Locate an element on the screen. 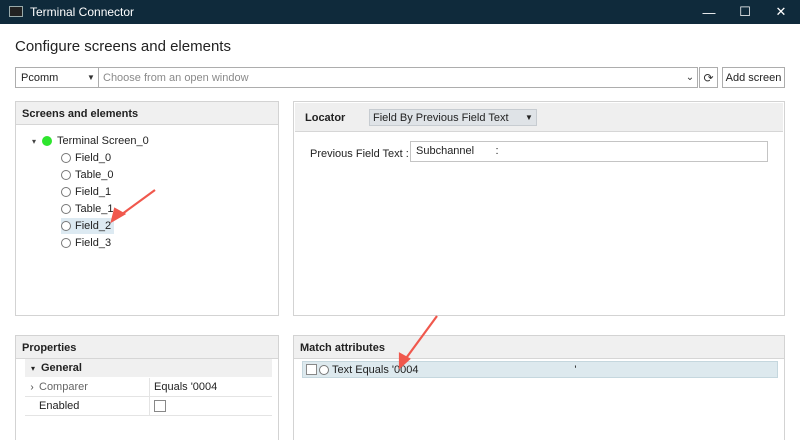 This screenshot has height=440, width=800. property-value: Equals '0004 is located at coordinates (185, 387).